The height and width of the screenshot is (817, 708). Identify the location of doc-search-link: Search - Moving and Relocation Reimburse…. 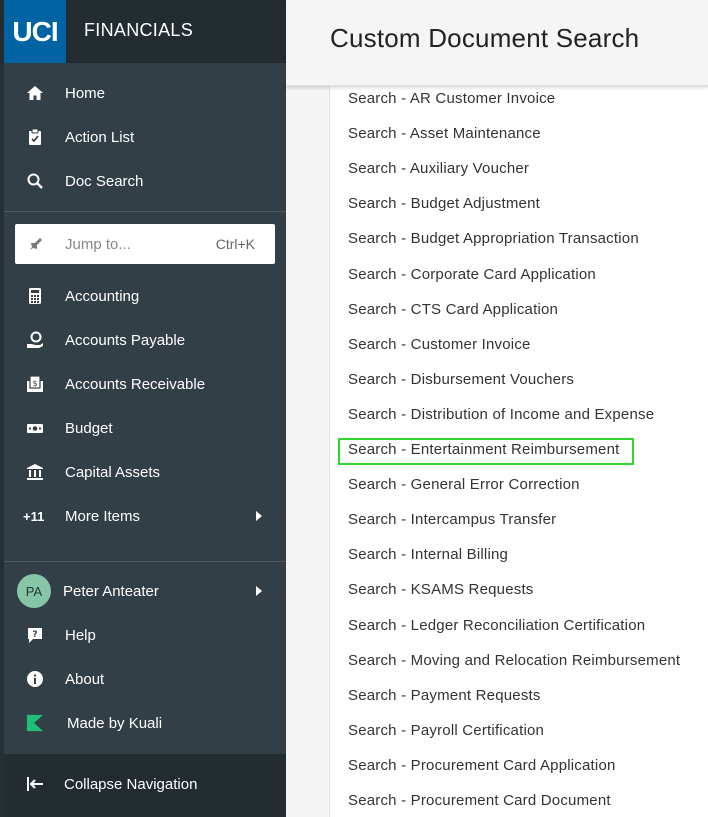
(514, 660).